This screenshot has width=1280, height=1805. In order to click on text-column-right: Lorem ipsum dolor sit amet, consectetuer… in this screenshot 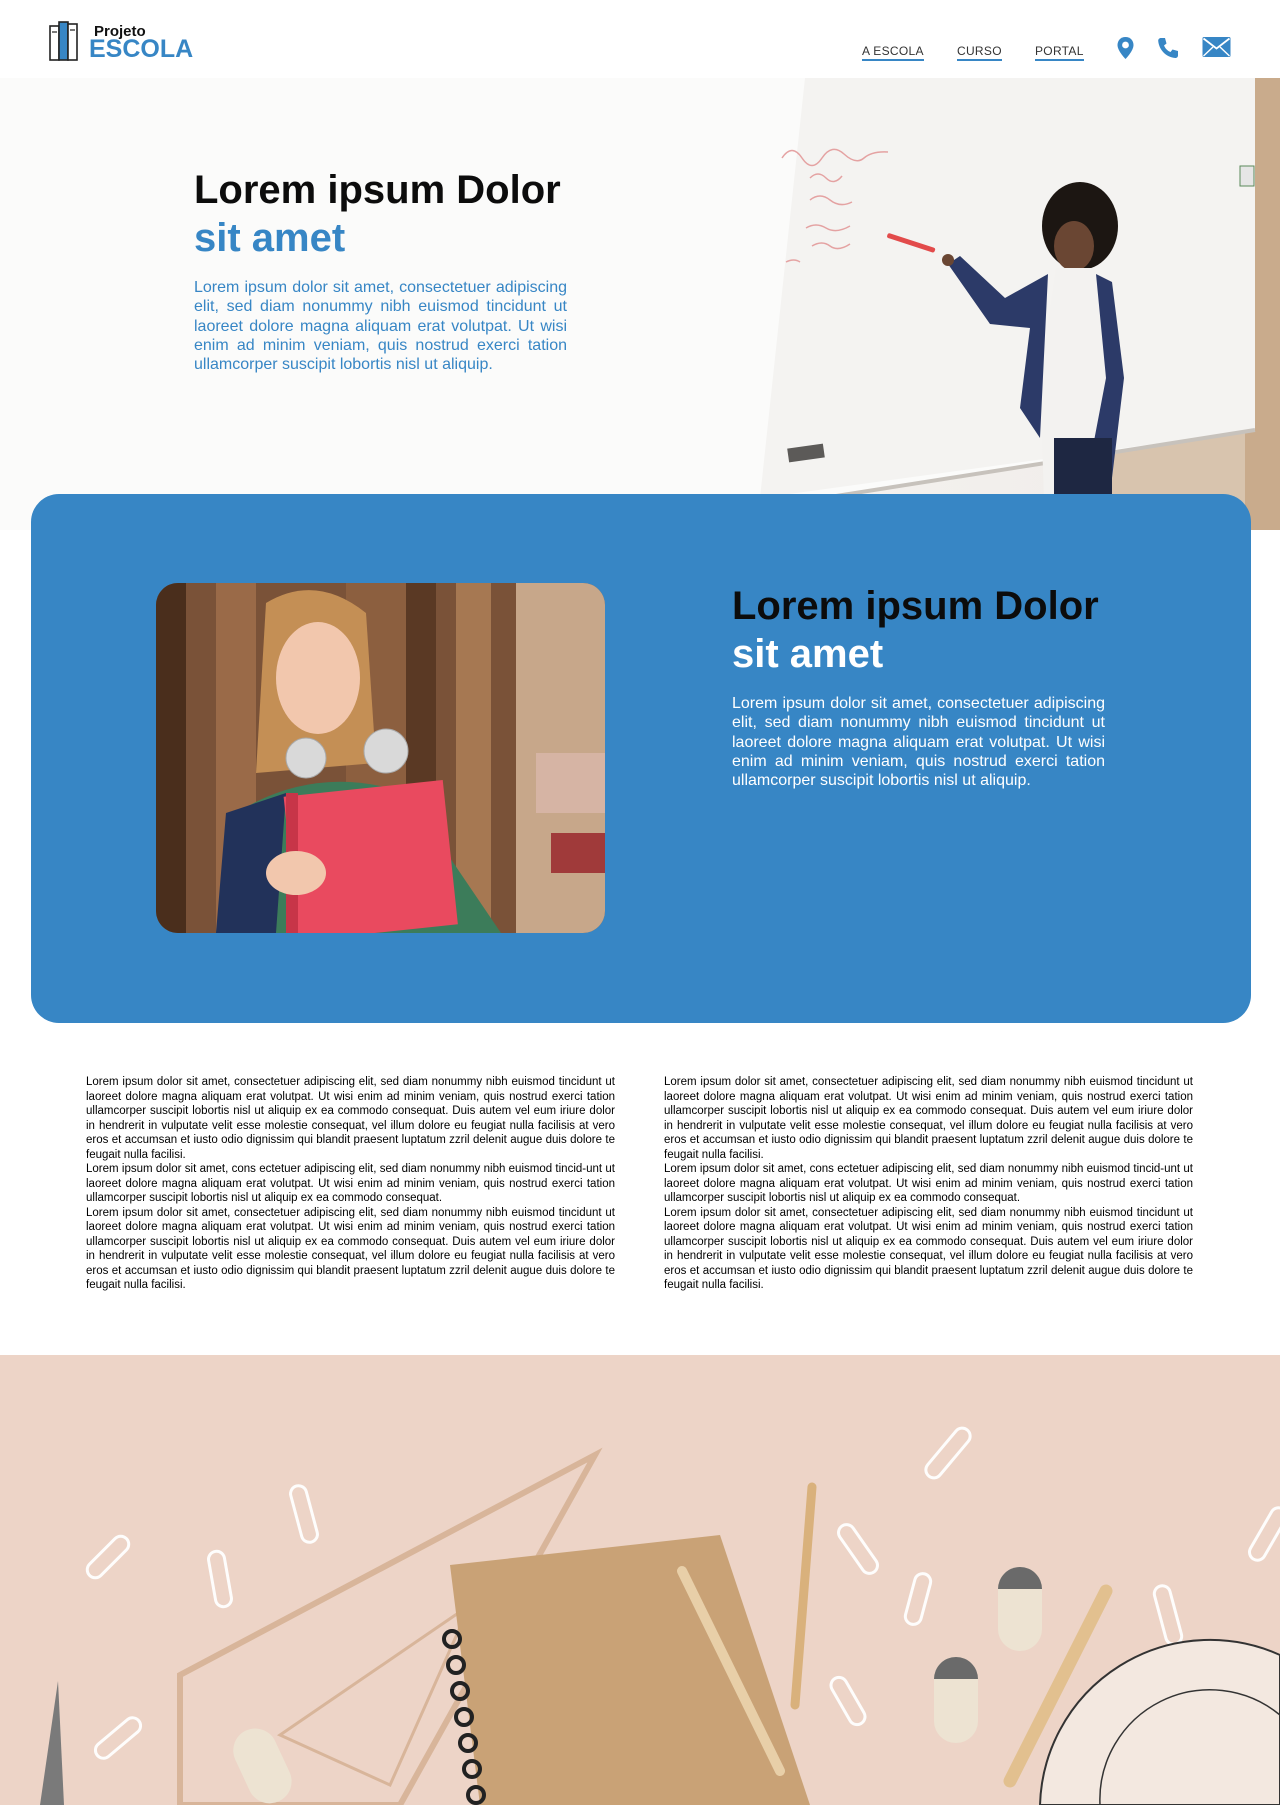, I will do `click(928, 1184)`.